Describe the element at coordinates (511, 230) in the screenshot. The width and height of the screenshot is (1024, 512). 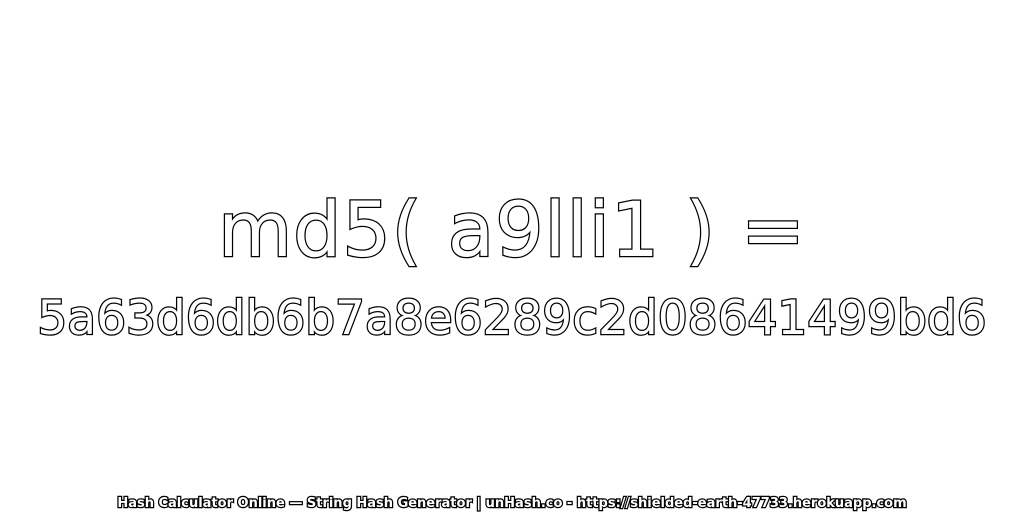
I see `hash-expression: md5( a9lli1 ) =` at that location.